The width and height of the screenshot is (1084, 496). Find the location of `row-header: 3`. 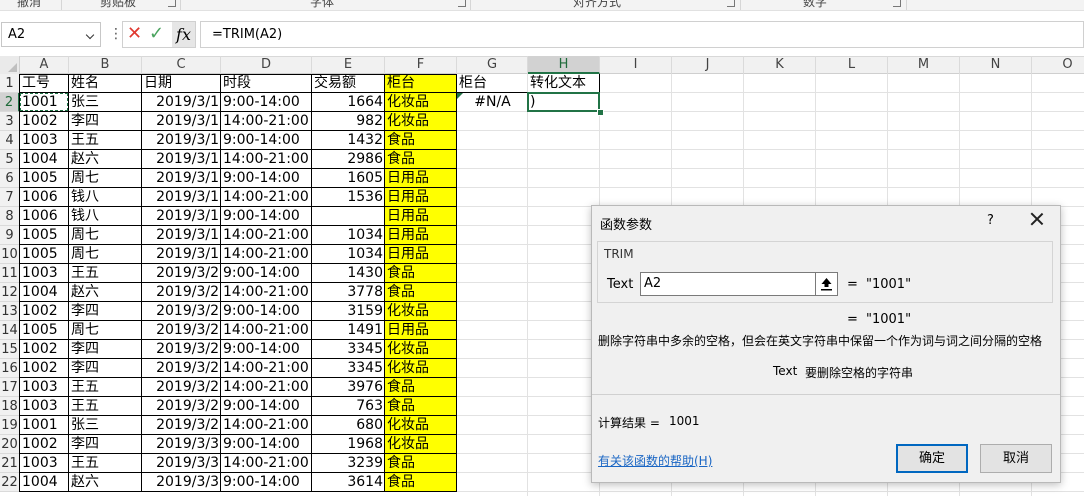

row-header: 3 is located at coordinates (10, 121).